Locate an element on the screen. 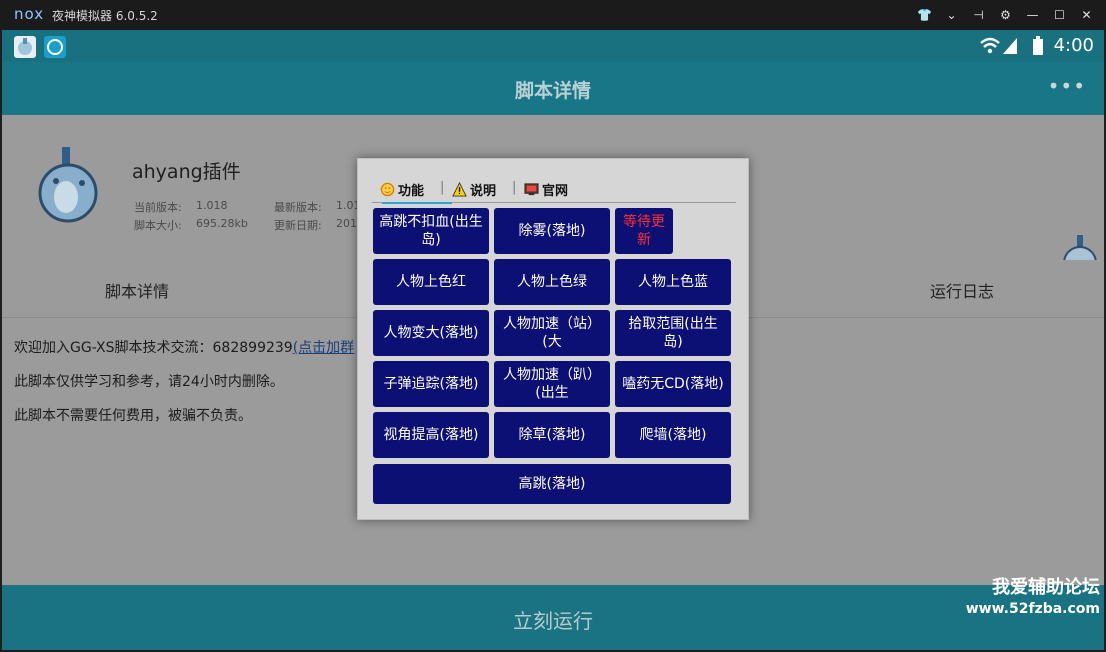  tab-instructions-label: 说明 is located at coordinates (483, 191).